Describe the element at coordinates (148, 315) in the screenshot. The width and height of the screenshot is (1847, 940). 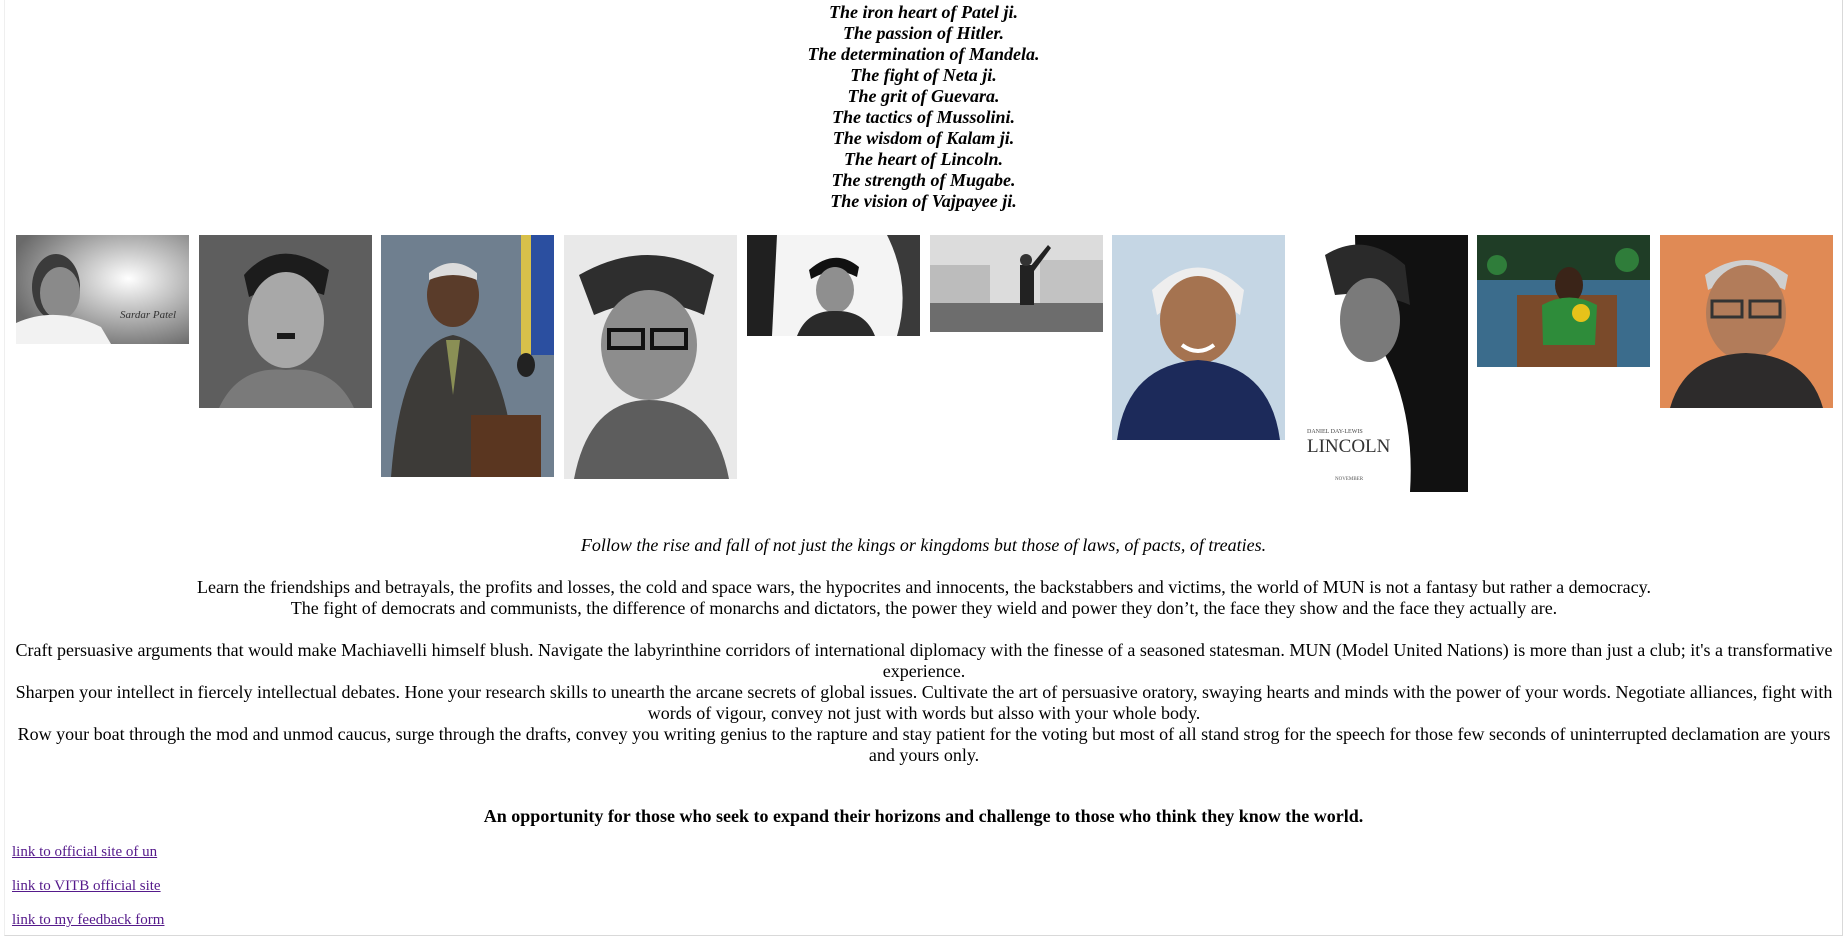
I see `patel-caption: Sardar Patel` at that location.